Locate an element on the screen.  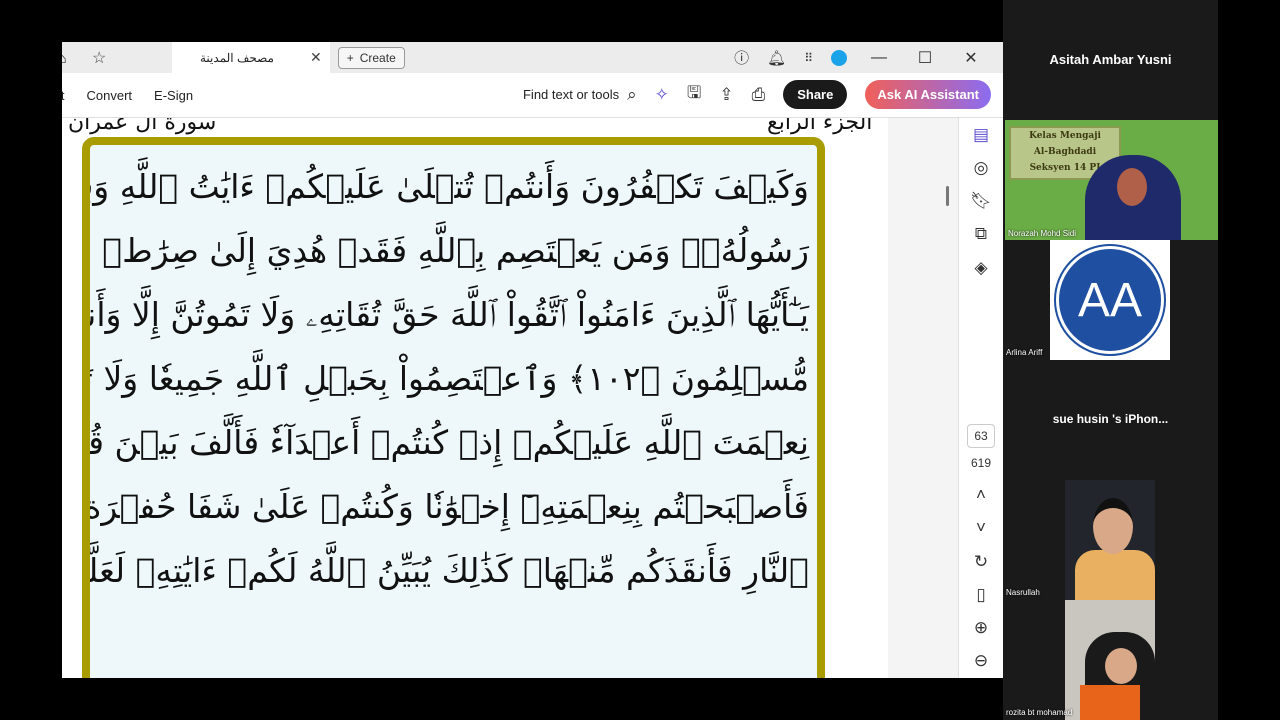
profile-icon is located at coordinates (839, 57).